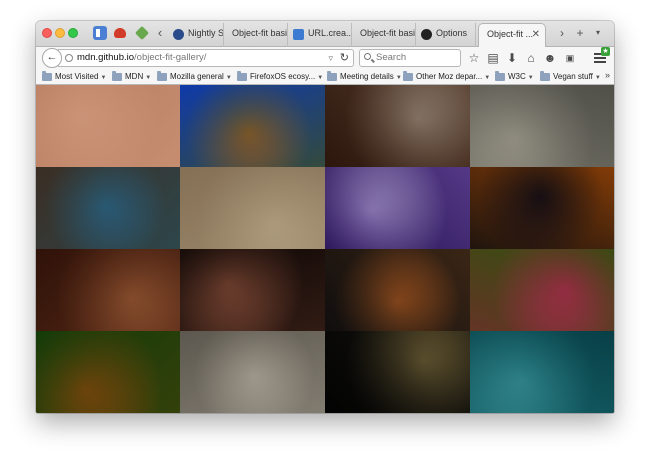 This screenshot has width=650, height=464. I want to click on pinned-tab-trello-icon, so click(100, 33).